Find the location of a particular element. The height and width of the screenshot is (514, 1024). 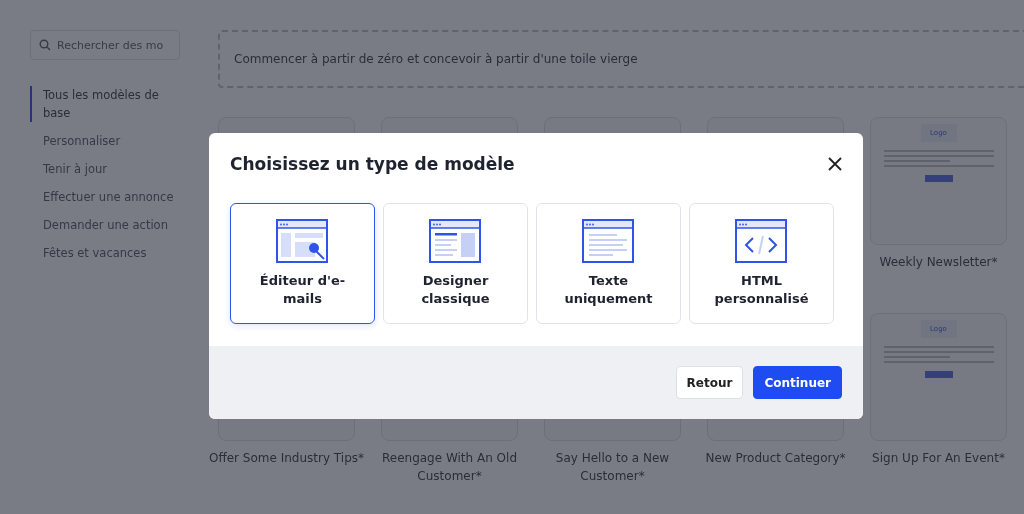

template-name: Reengage With An Old Customer* is located at coordinates (449, 467).